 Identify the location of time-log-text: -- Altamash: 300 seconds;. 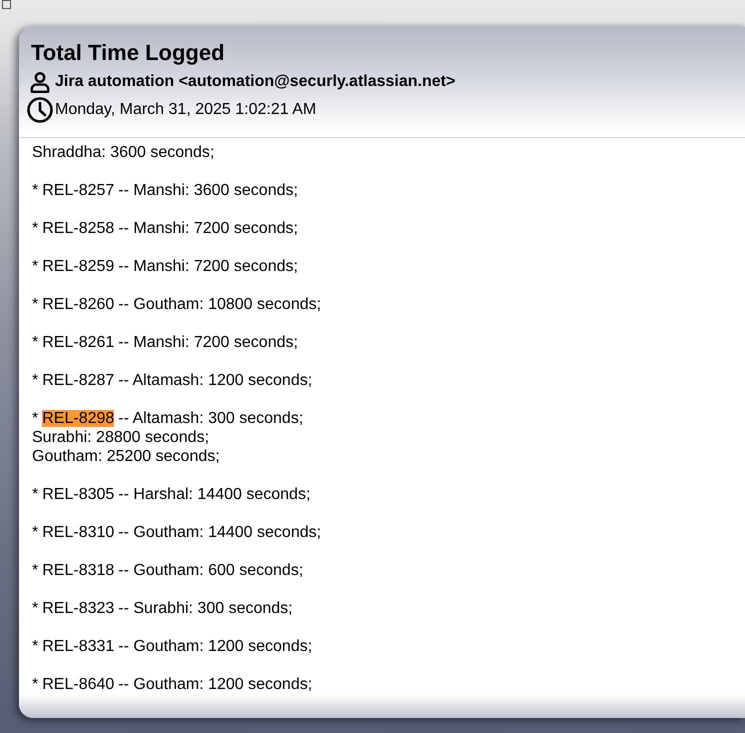
(211, 418).